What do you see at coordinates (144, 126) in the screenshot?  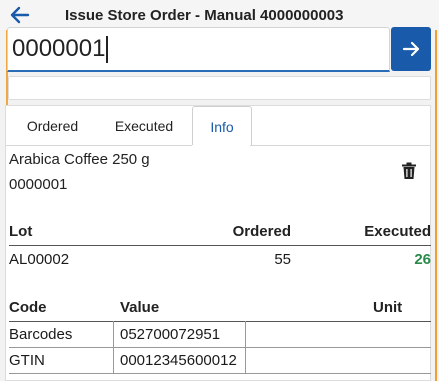 I see `tab-executed: Executed` at bounding box center [144, 126].